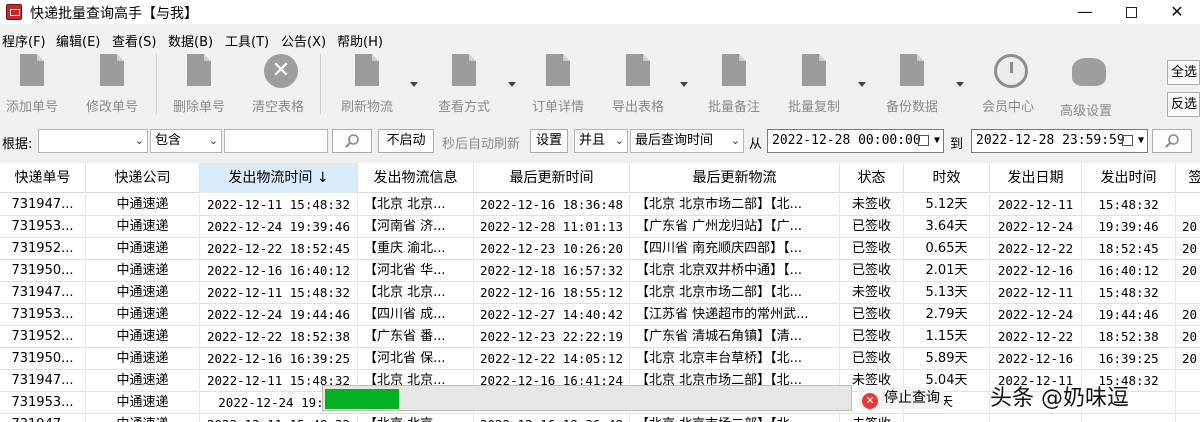  What do you see at coordinates (552, 249) in the screenshot?
I see `cell-last-update-time: 2022-12-23 10:26:20` at bounding box center [552, 249].